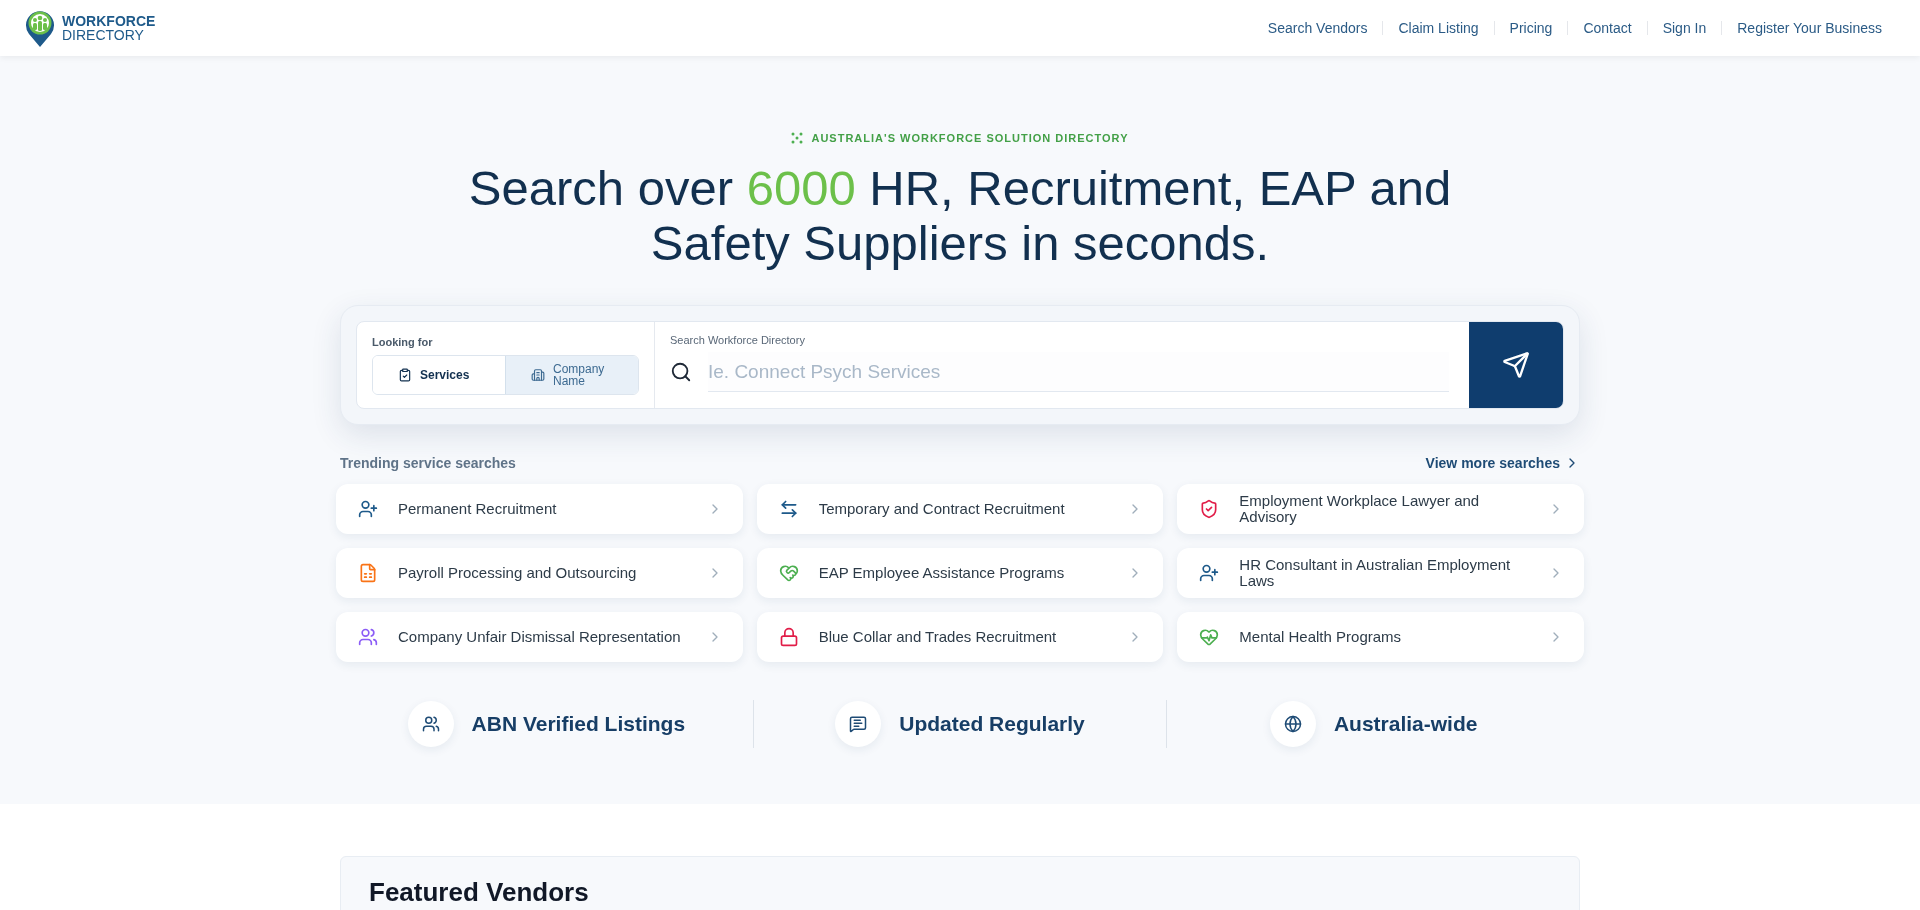 The width and height of the screenshot is (1920, 910). What do you see at coordinates (578, 723) in the screenshot?
I see `feature-label: ABN Verified Listings` at bounding box center [578, 723].